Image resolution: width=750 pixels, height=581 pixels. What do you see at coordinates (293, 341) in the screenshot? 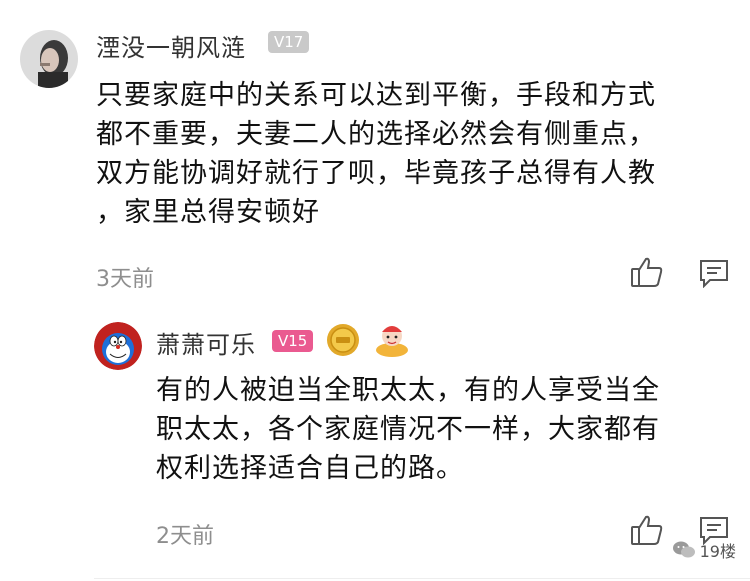
I see `level-badge: V15` at bounding box center [293, 341].